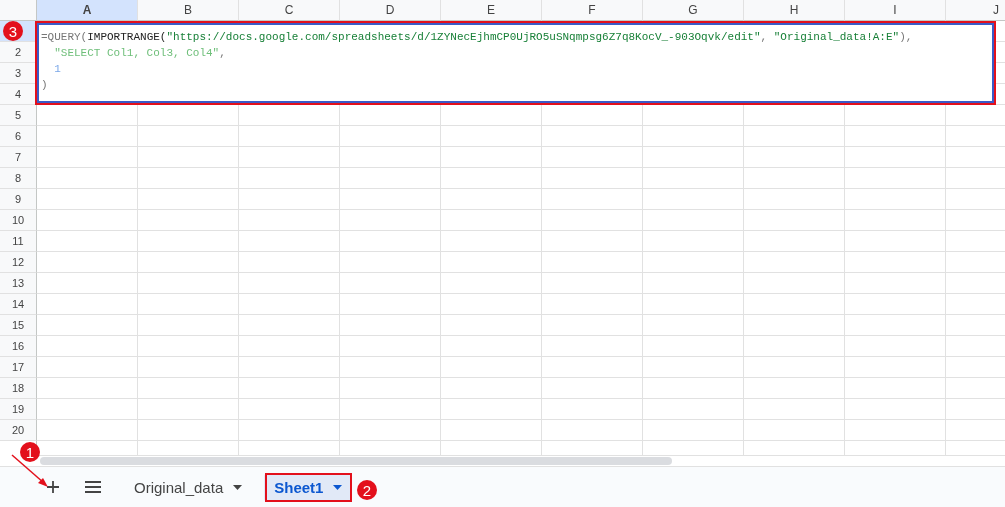 This screenshot has height=507, width=1005. I want to click on sheet-tab: Original_data, so click(188, 487).